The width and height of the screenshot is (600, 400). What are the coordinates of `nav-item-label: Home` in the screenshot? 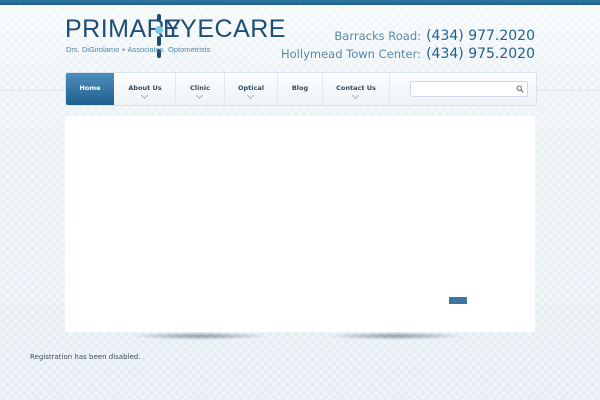 It's located at (90, 88).